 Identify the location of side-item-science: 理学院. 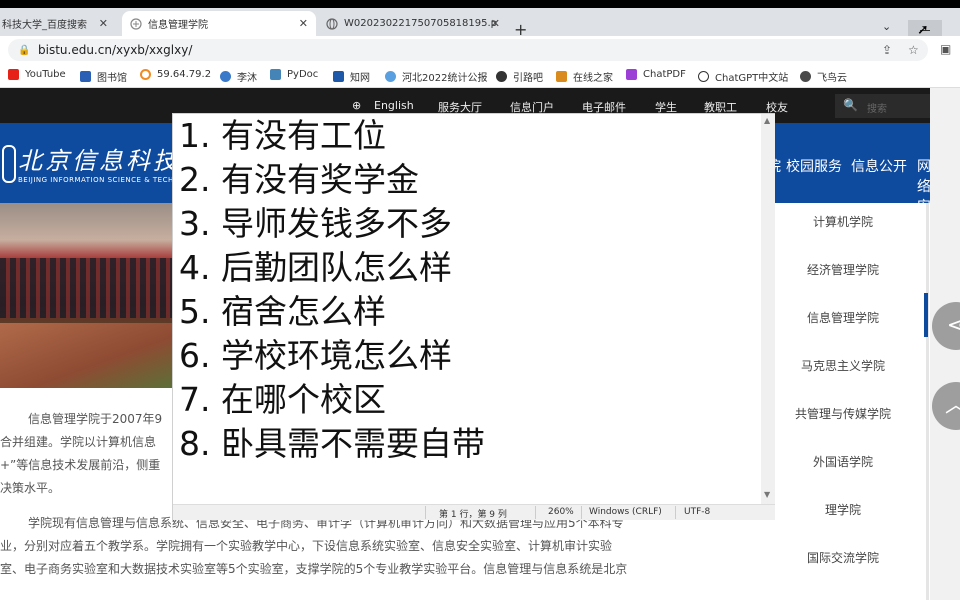
(843, 509).